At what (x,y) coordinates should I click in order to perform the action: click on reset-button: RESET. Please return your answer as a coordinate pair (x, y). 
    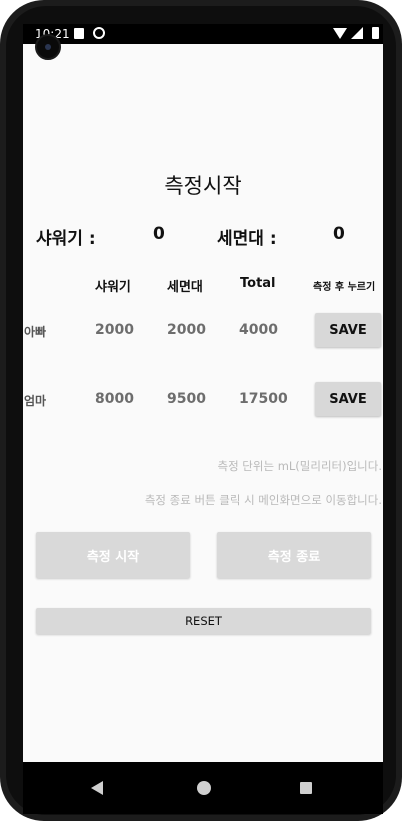
    Looking at the image, I should click on (203, 621).